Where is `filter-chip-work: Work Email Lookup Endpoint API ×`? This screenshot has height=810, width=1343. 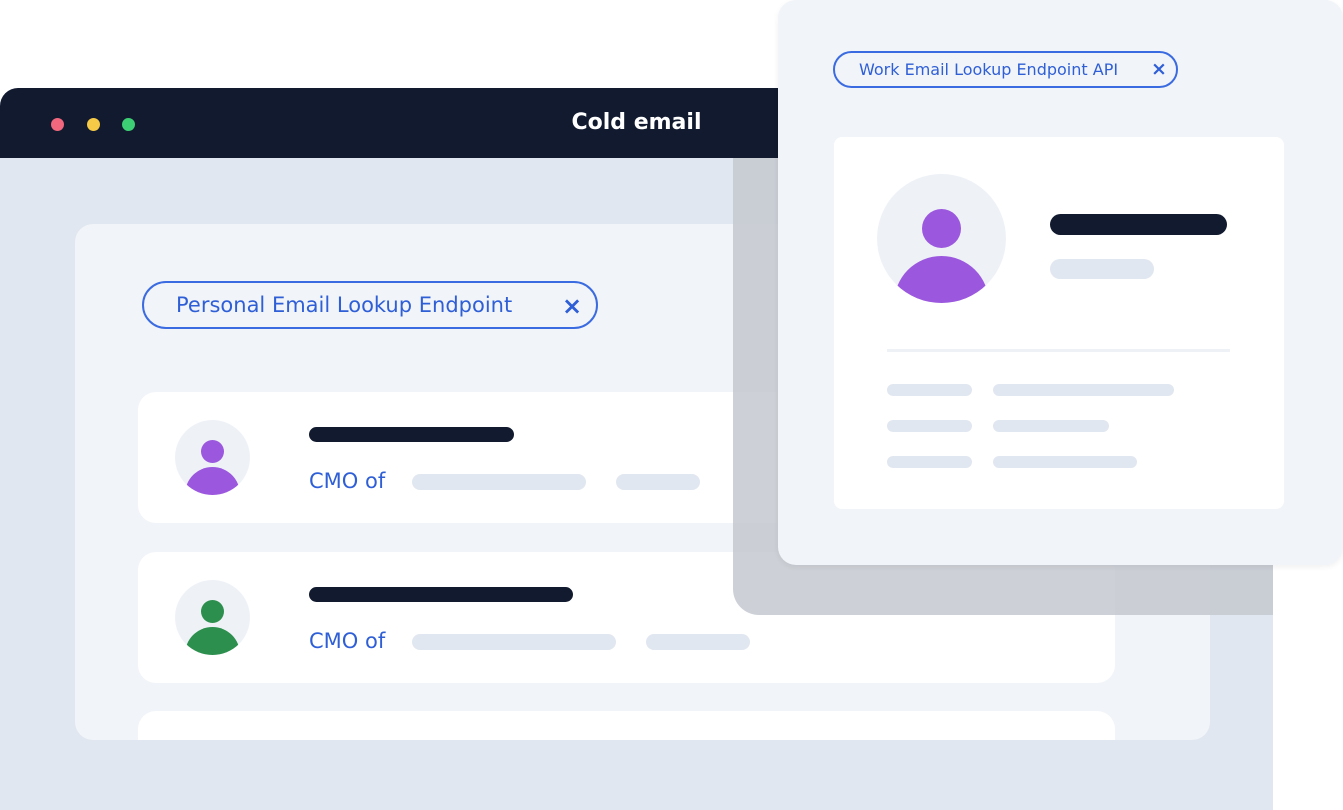
filter-chip-work: Work Email Lookup Endpoint API × is located at coordinates (1005, 69).